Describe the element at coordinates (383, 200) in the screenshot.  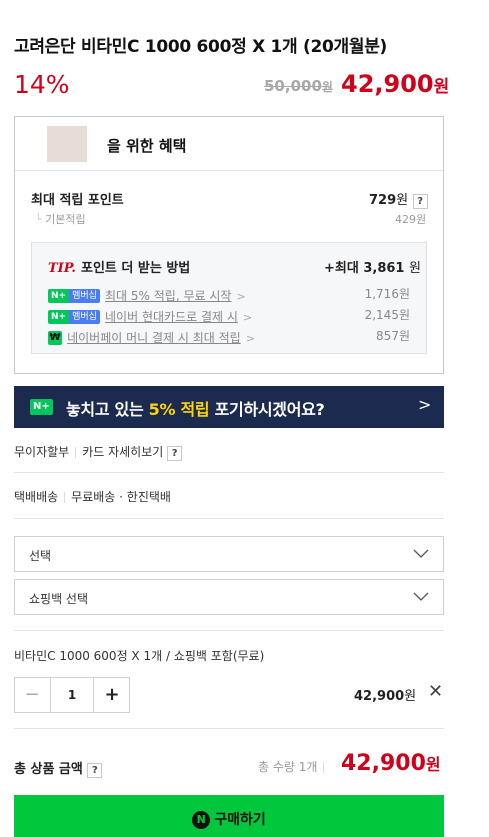
I see `max-points-amount: 729` at that location.